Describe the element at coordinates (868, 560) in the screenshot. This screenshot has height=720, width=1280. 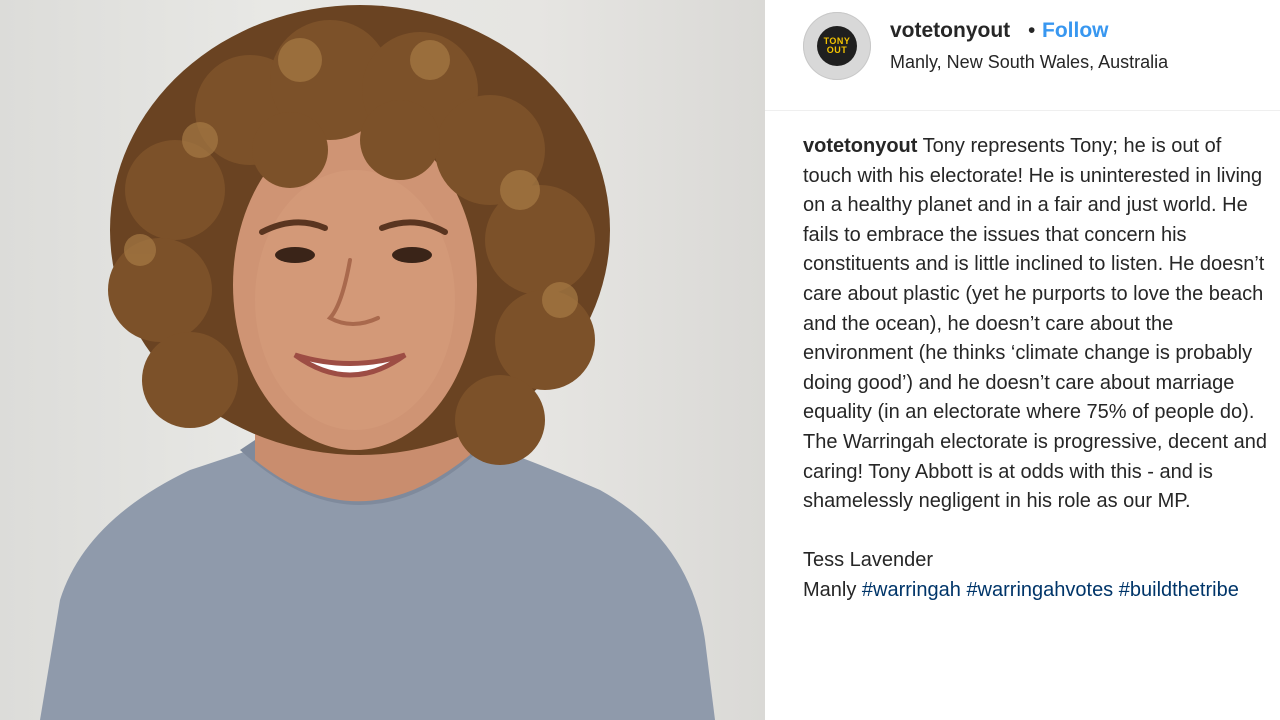
I see `caption-signature-name: Tess Lavender` at that location.